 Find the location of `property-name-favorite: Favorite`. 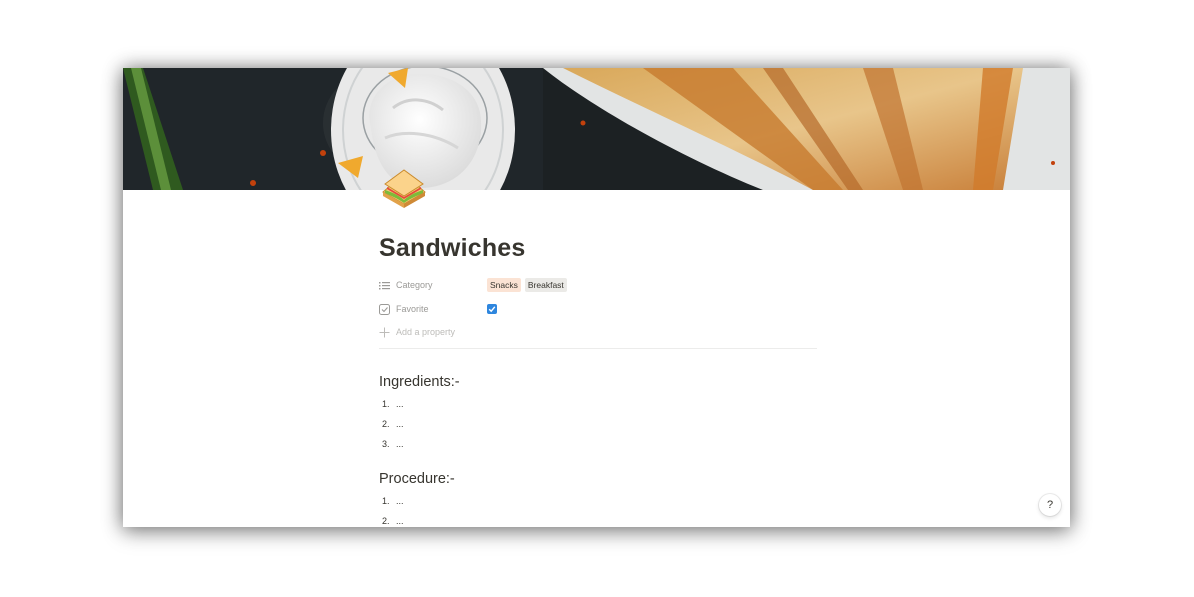

property-name-favorite: Favorite is located at coordinates (433, 309).